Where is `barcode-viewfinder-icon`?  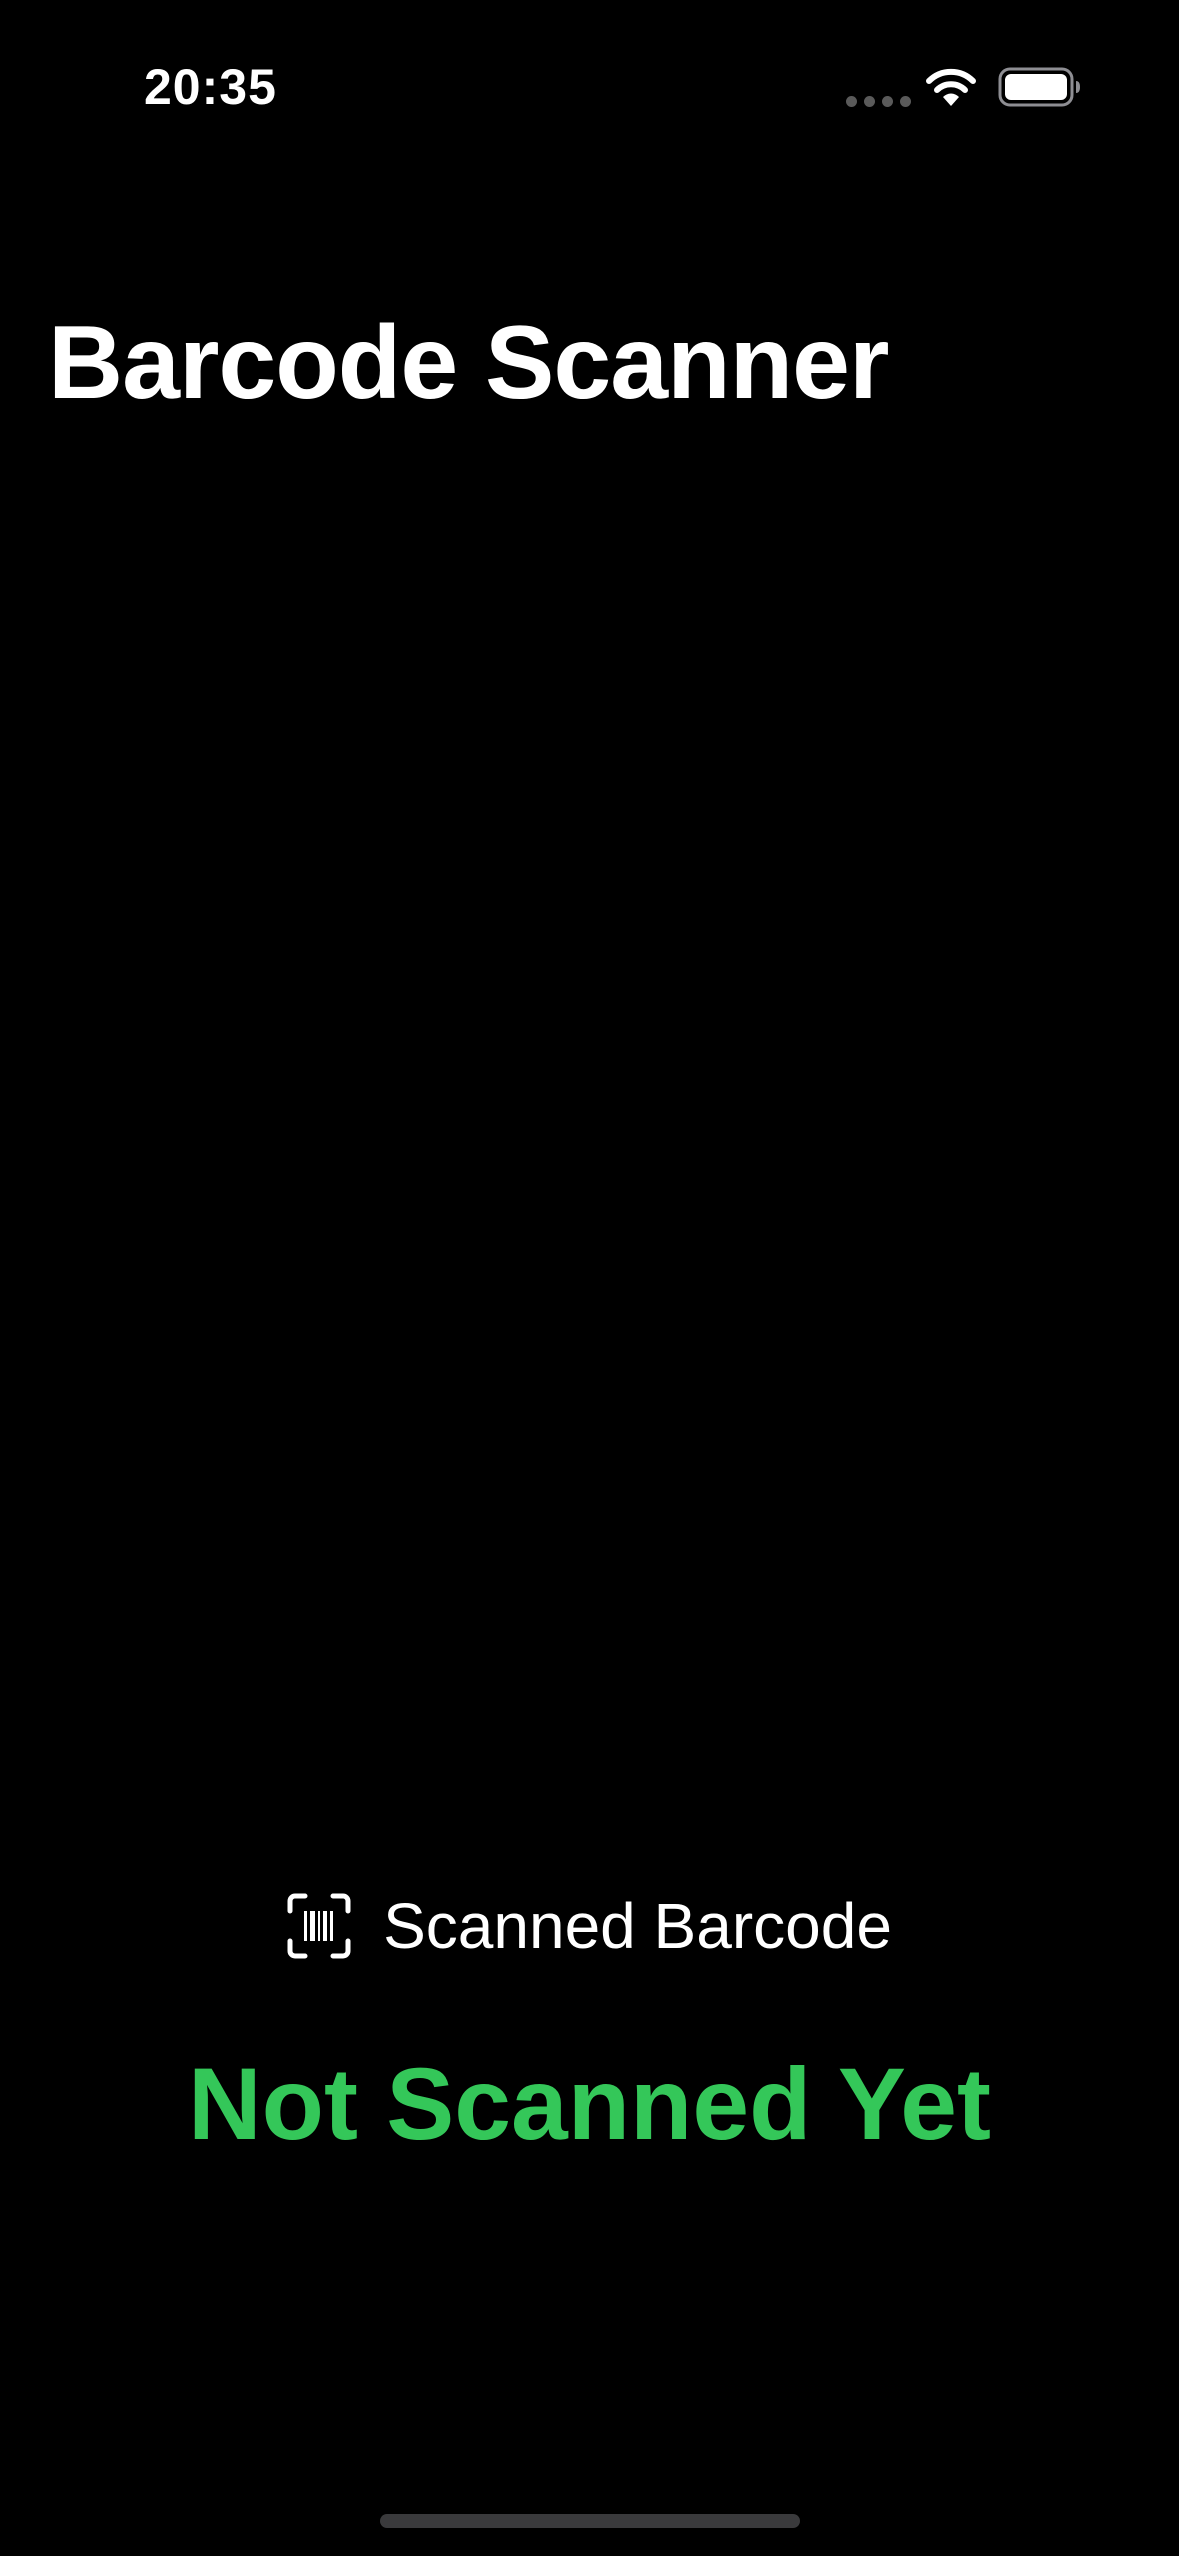
barcode-viewfinder-icon is located at coordinates (319, 1926).